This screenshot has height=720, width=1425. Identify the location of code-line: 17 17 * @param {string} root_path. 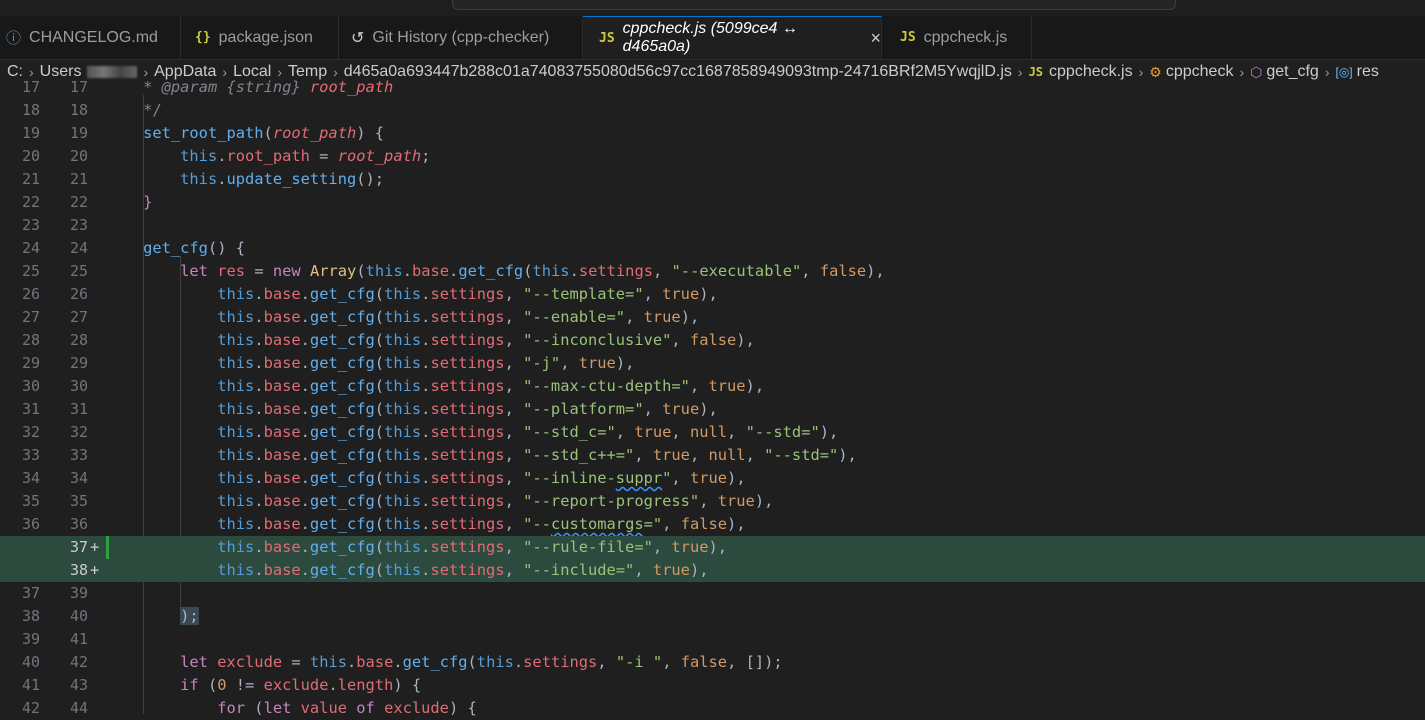
(712, 87).